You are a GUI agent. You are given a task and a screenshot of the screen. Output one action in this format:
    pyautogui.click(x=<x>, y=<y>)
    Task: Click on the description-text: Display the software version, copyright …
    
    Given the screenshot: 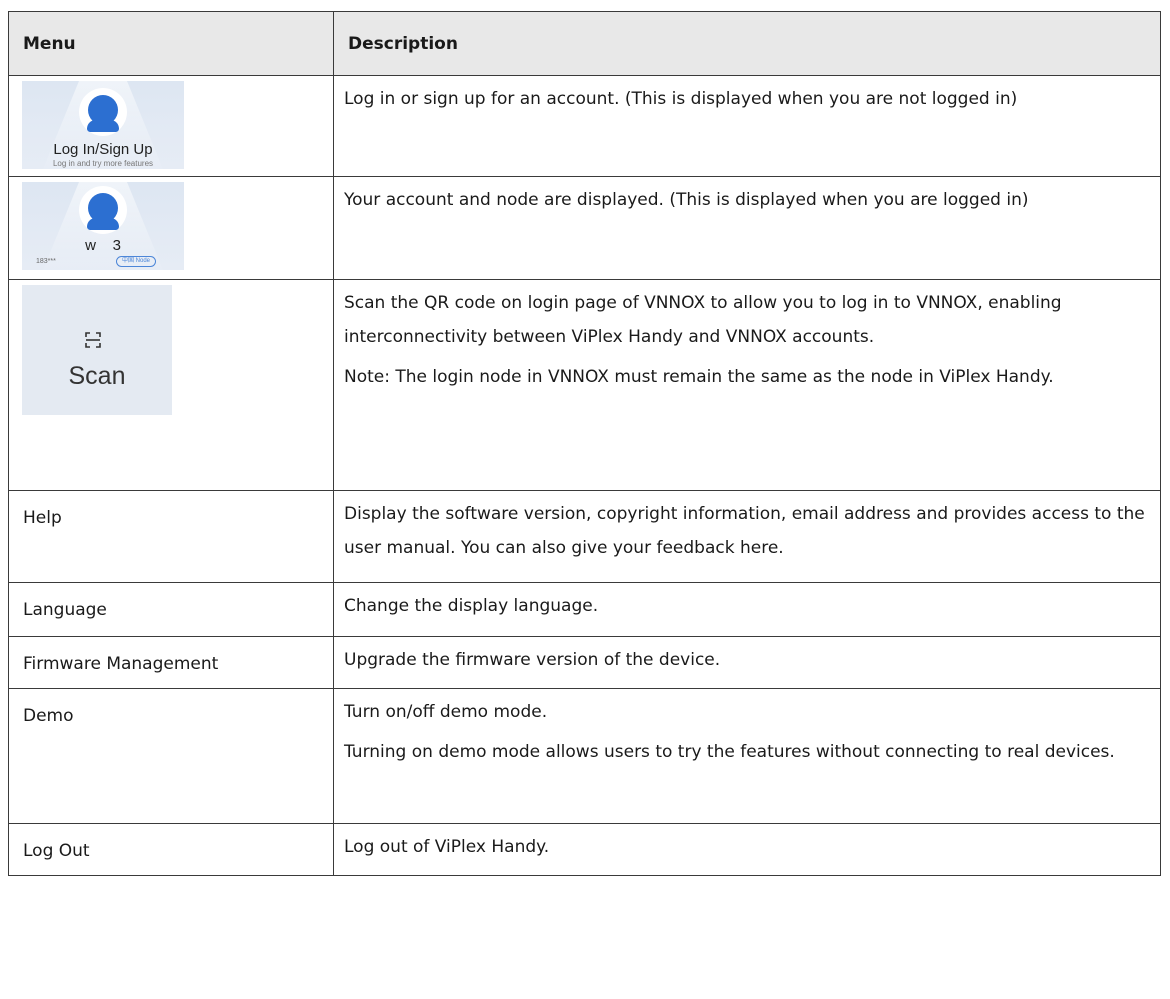 What is the action you would take?
    pyautogui.click(x=744, y=531)
    